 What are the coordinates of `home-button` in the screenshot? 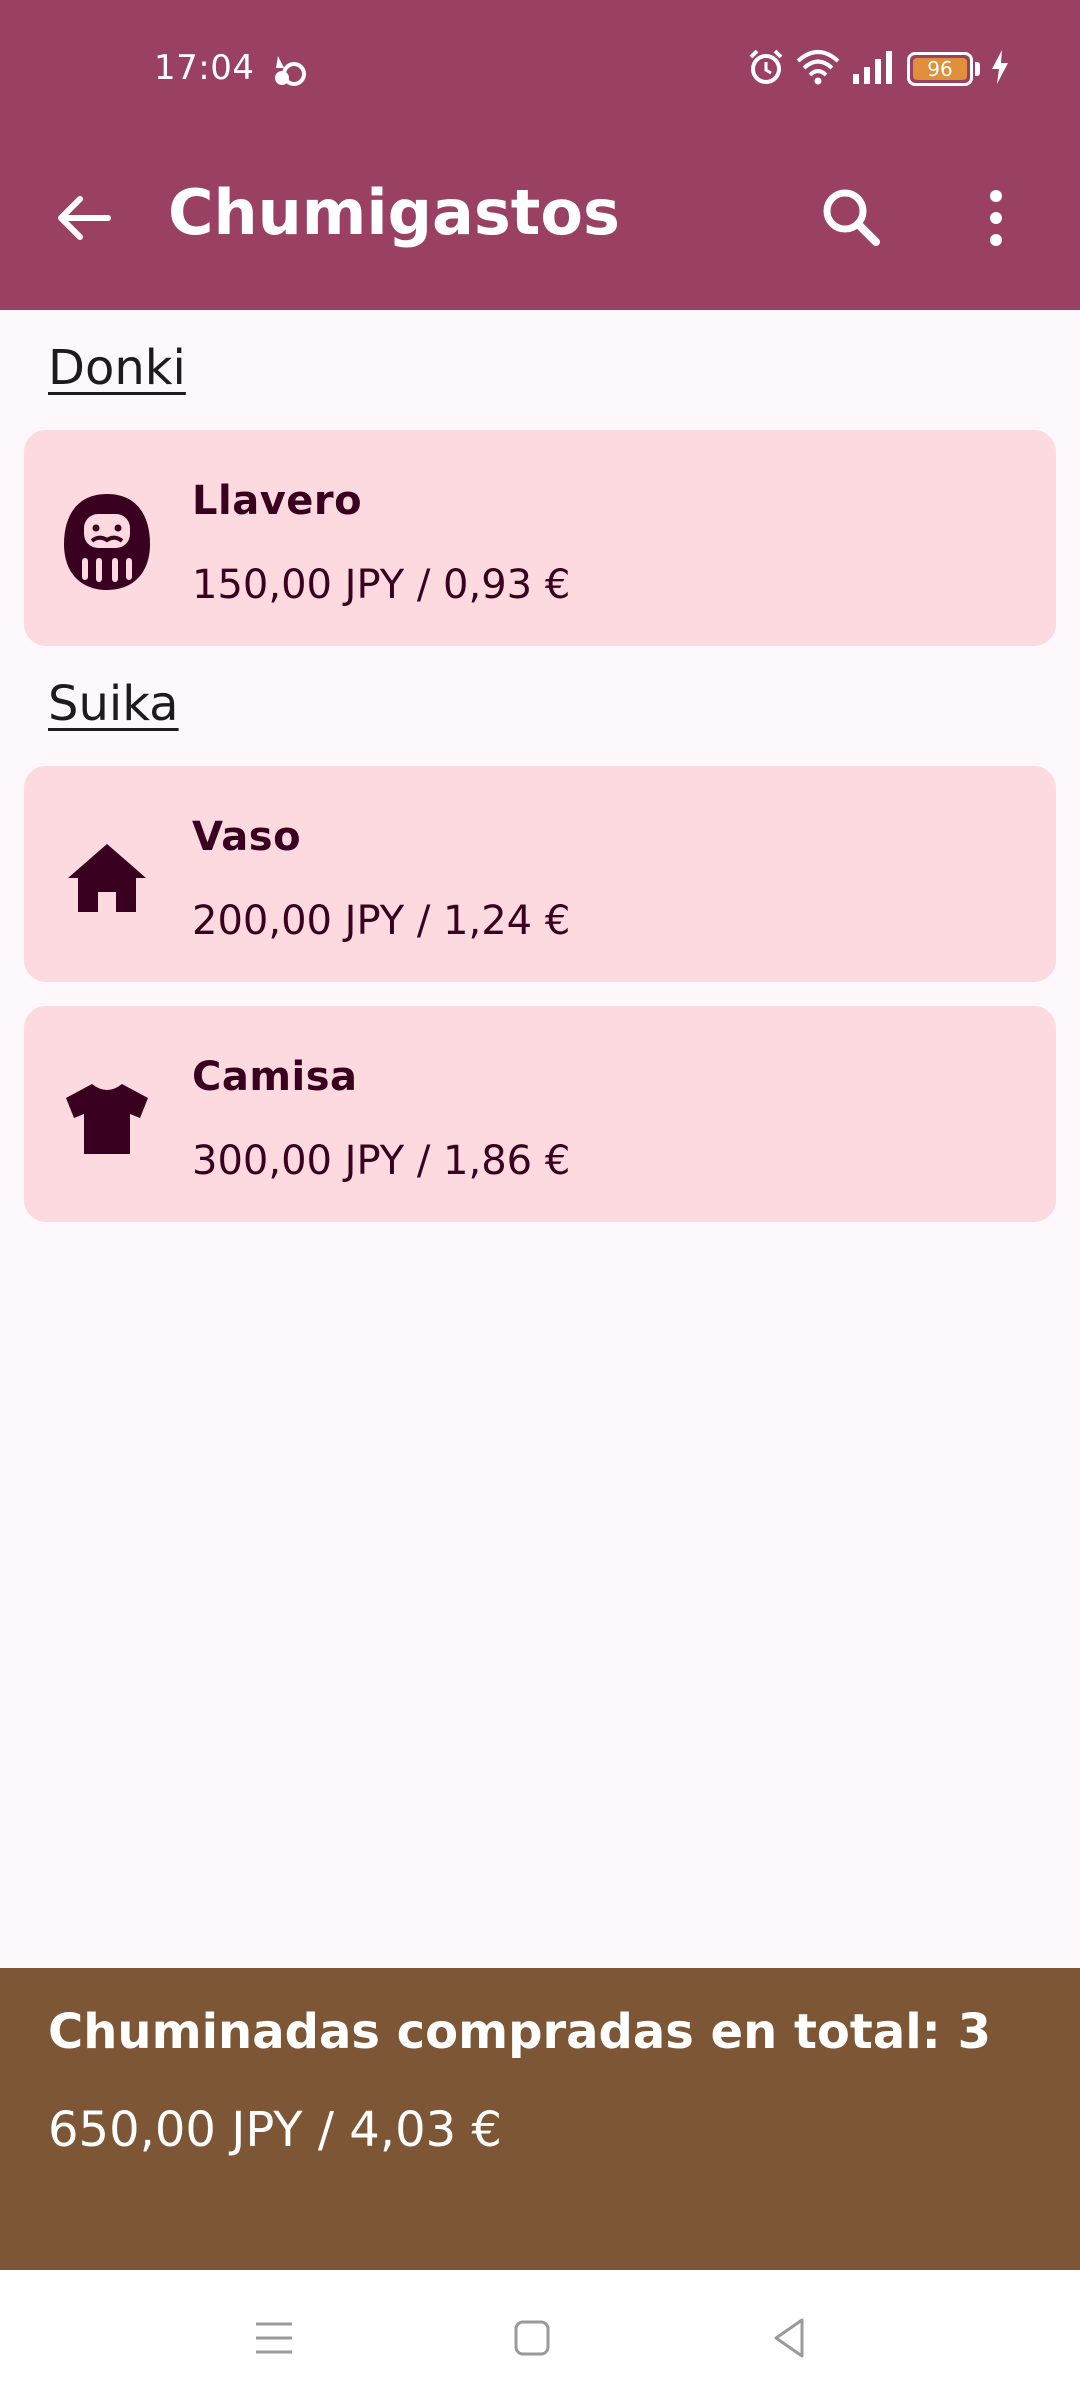 It's located at (532, 2338).